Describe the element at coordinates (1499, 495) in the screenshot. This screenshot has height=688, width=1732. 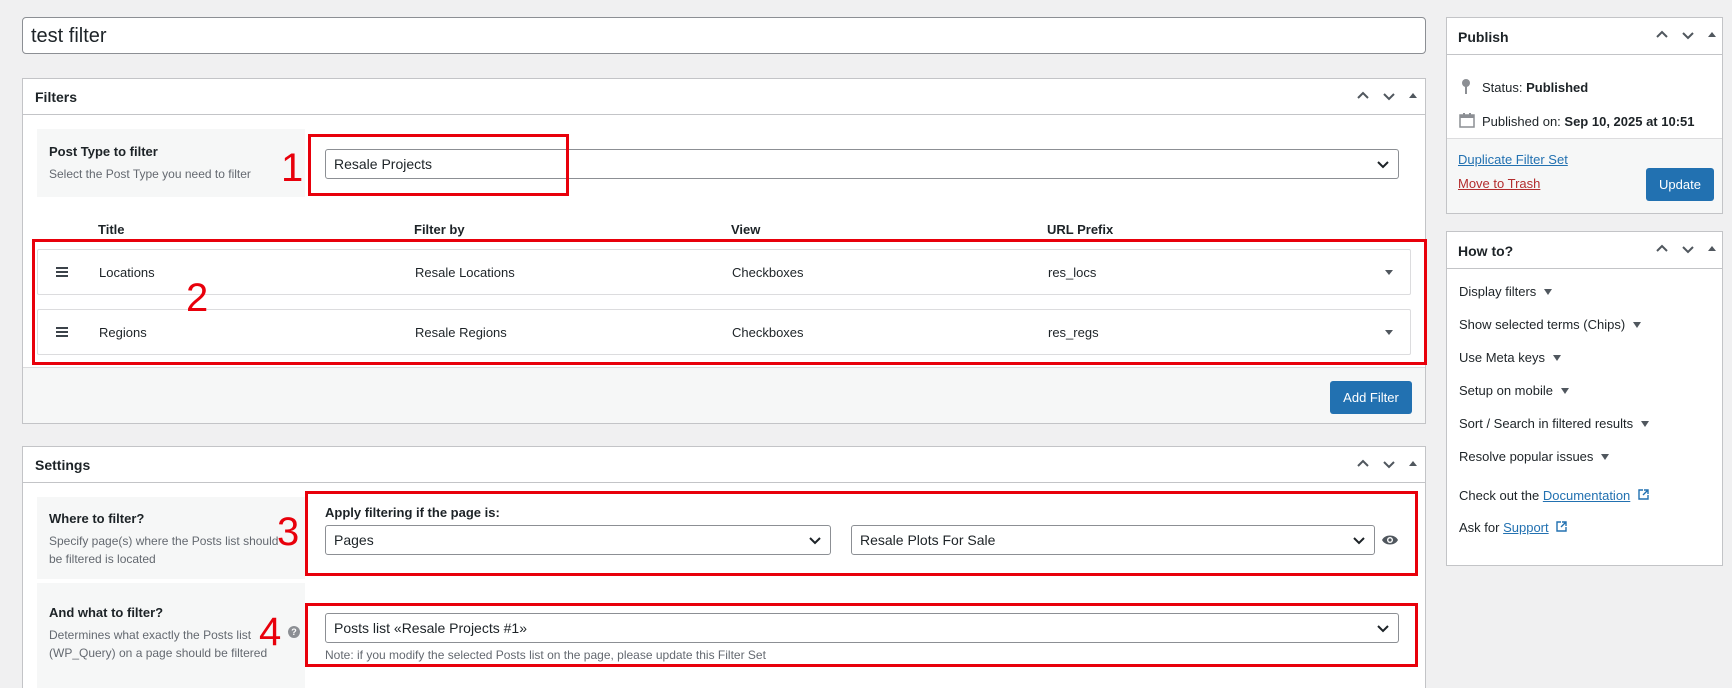
I see `docs-prefix: Check out the` at that location.